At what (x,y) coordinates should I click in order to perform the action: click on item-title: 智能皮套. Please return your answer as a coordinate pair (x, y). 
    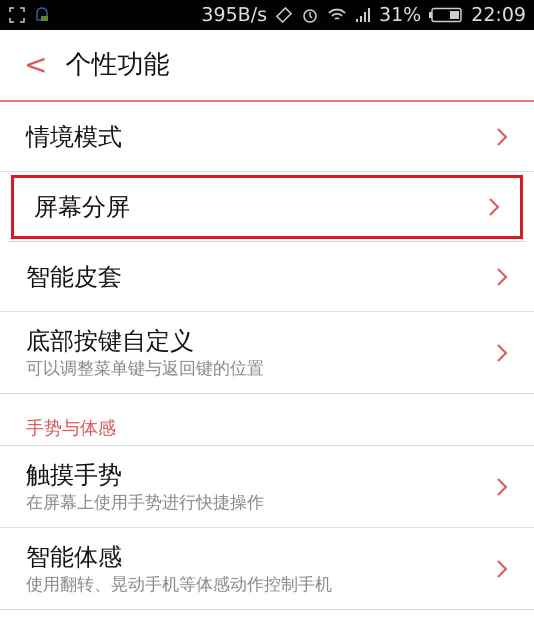
    Looking at the image, I should click on (74, 277).